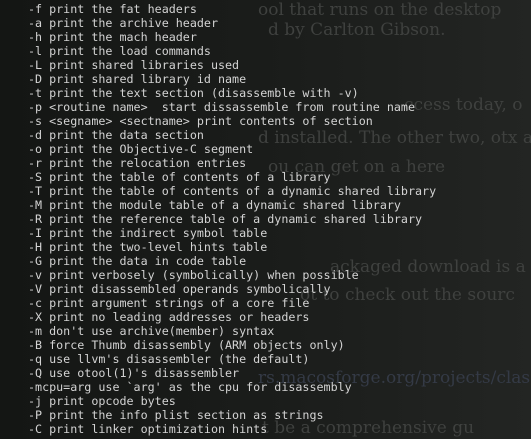  What do you see at coordinates (169, 317) in the screenshot?
I see `terminal-line: -X print no leading addresses or headers` at bounding box center [169, 317].